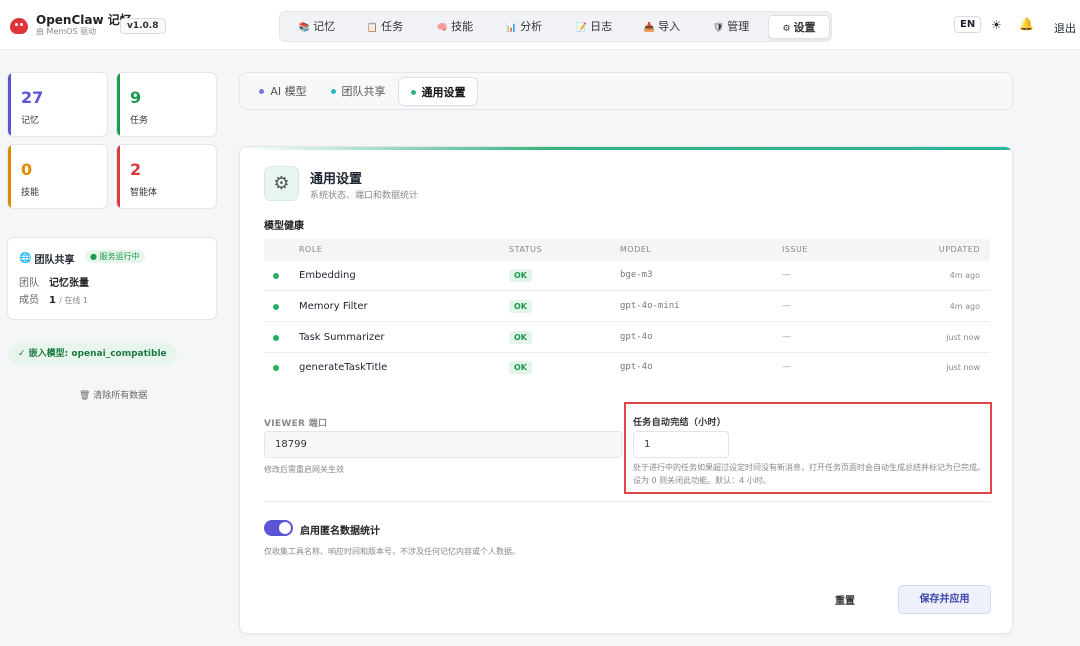 The height and width of the screenshot is (646, 1080). Describe the element at coordinates (283, 91) in the screenshot. I see `tab-ai-models: AI 模型` at that location.